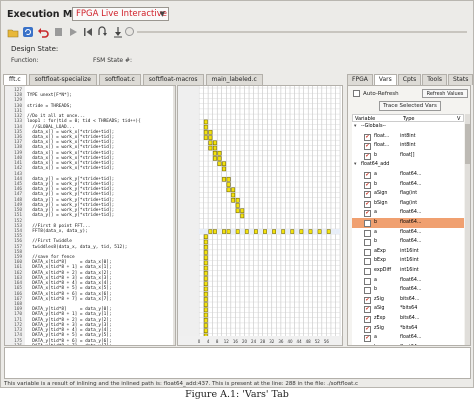  Describe the element at coordinates (460, 79) in the screenshot. I see `tab-stats: Stats` at that location.